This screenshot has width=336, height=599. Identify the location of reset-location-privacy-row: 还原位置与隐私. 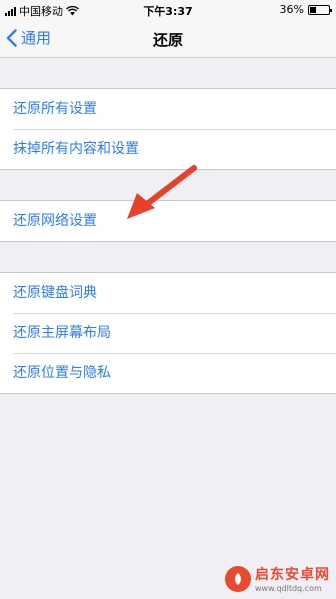
(168, 373).